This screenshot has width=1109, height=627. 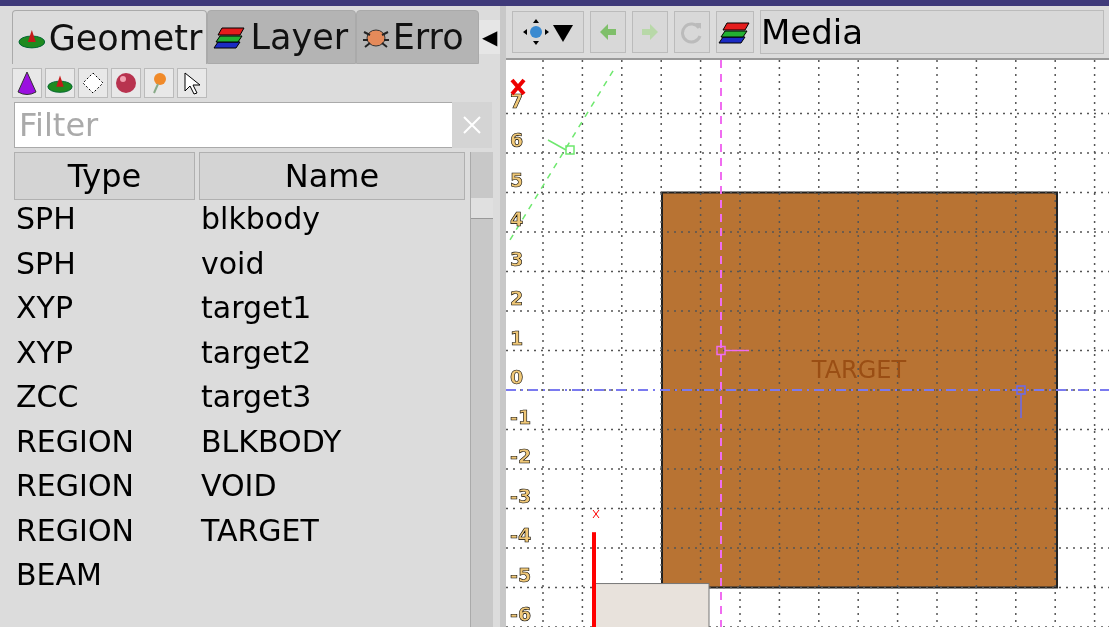 I want to click on beam-marker-icon, so click(x=596, y=514).